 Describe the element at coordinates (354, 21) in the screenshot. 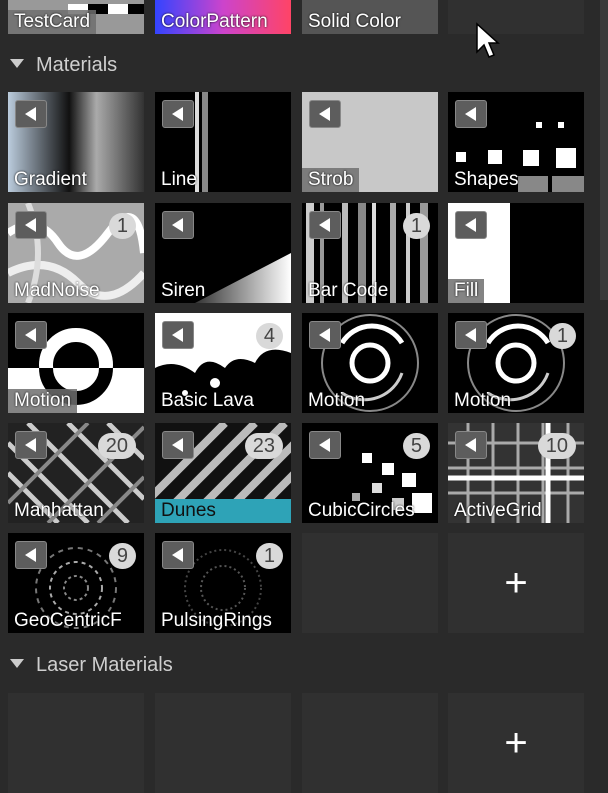

I see `tile-label: Solid Color` at that location.